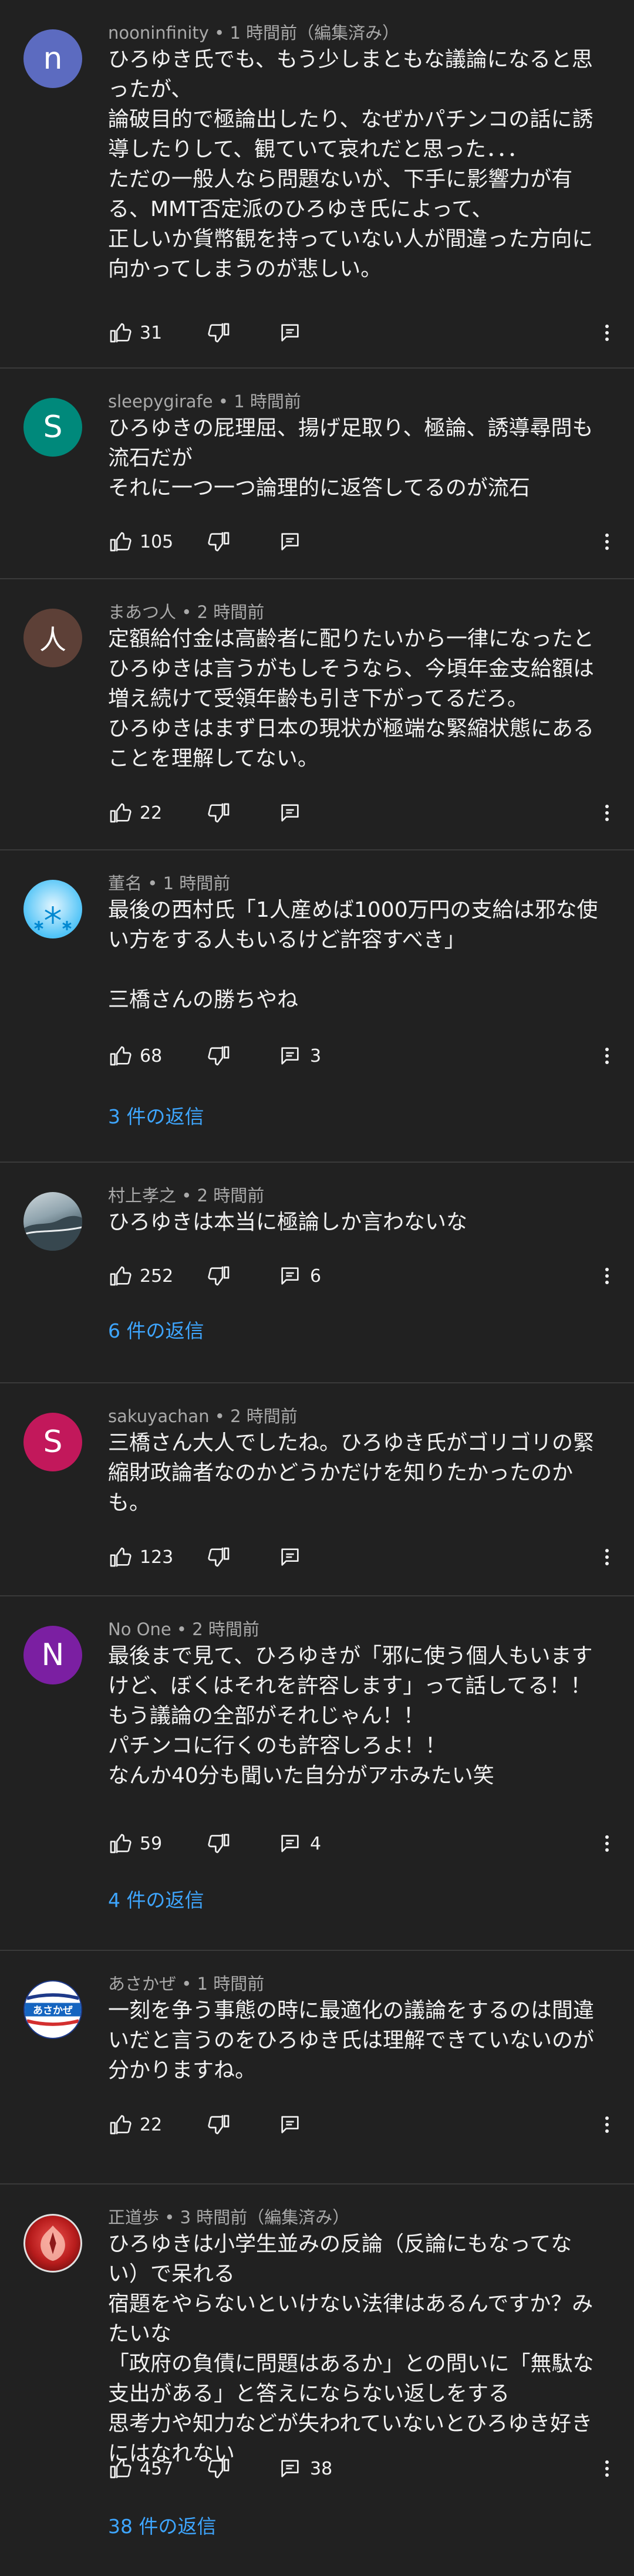 This screenshot has height=2576, width=634. I want to click on author-name: 董名, so click(125, 883).